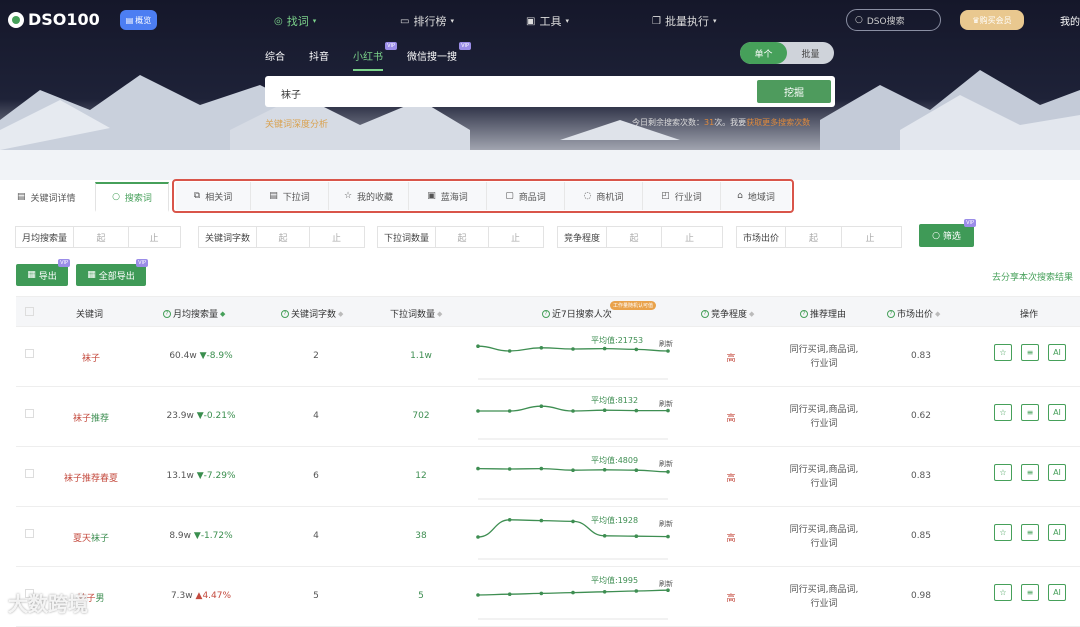 The height and width of the screenshot is (627, 1080). I want to click on dig-button: 挖掘, so click(794, 91).